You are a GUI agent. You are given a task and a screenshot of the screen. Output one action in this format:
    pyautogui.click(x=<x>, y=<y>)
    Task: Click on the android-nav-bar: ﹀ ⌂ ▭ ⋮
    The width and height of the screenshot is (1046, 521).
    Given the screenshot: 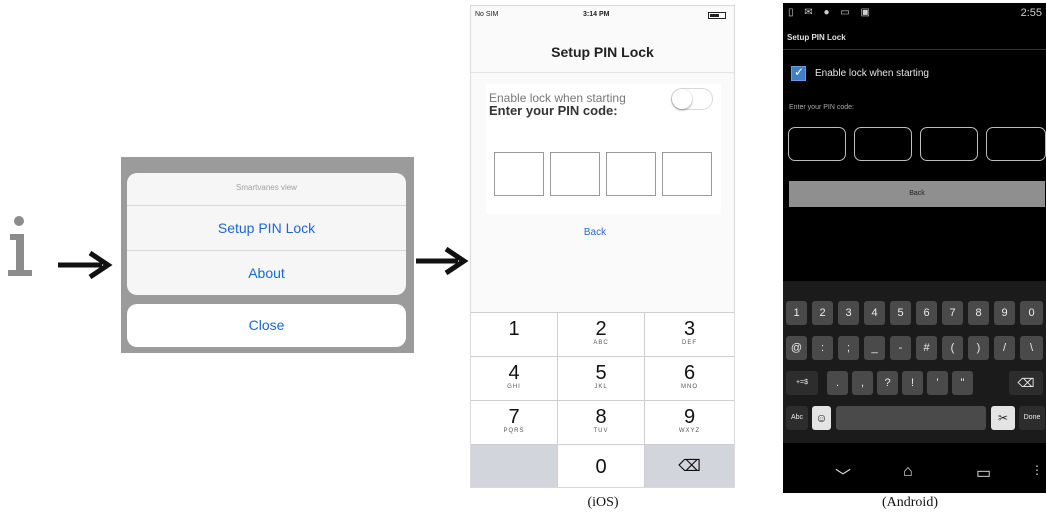 What is the action you would take?
    pyautogui.click(x=914, y=473)
    